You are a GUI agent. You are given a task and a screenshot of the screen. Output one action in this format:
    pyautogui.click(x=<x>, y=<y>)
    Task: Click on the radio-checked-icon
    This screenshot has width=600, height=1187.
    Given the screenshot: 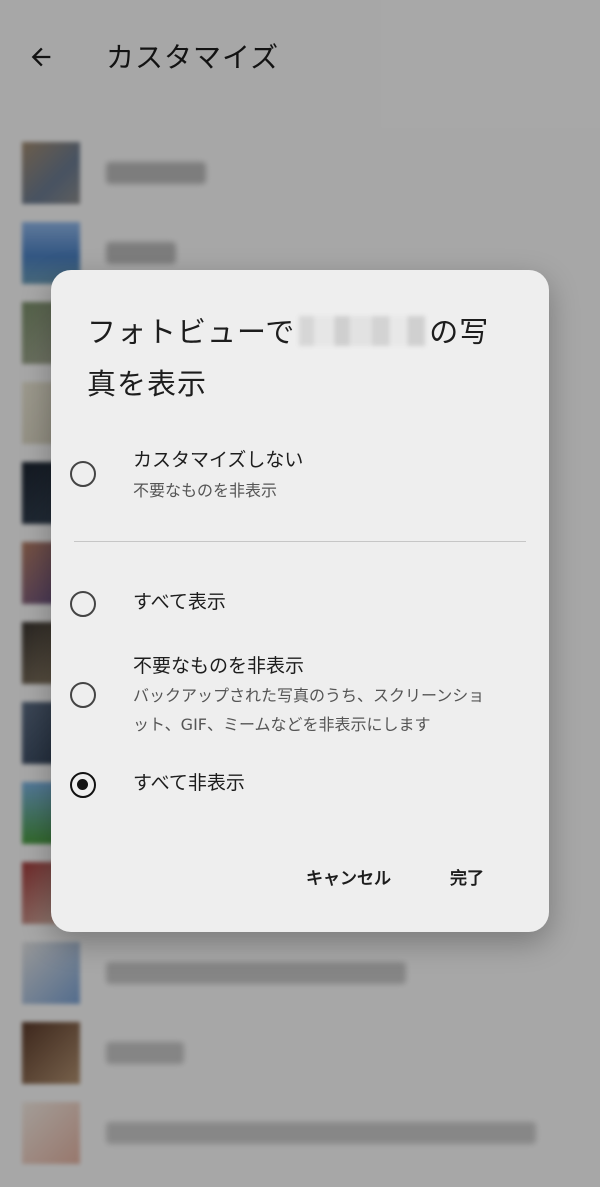 What is the action you would take?
    pyautogui.click(x=83, y=785)
    